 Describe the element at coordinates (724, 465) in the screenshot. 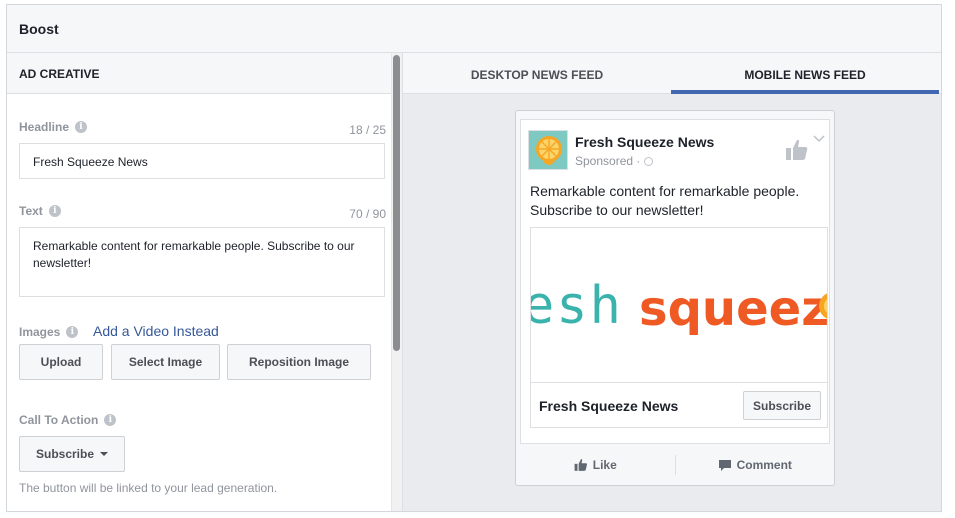

I see `comment-icon` at that location.